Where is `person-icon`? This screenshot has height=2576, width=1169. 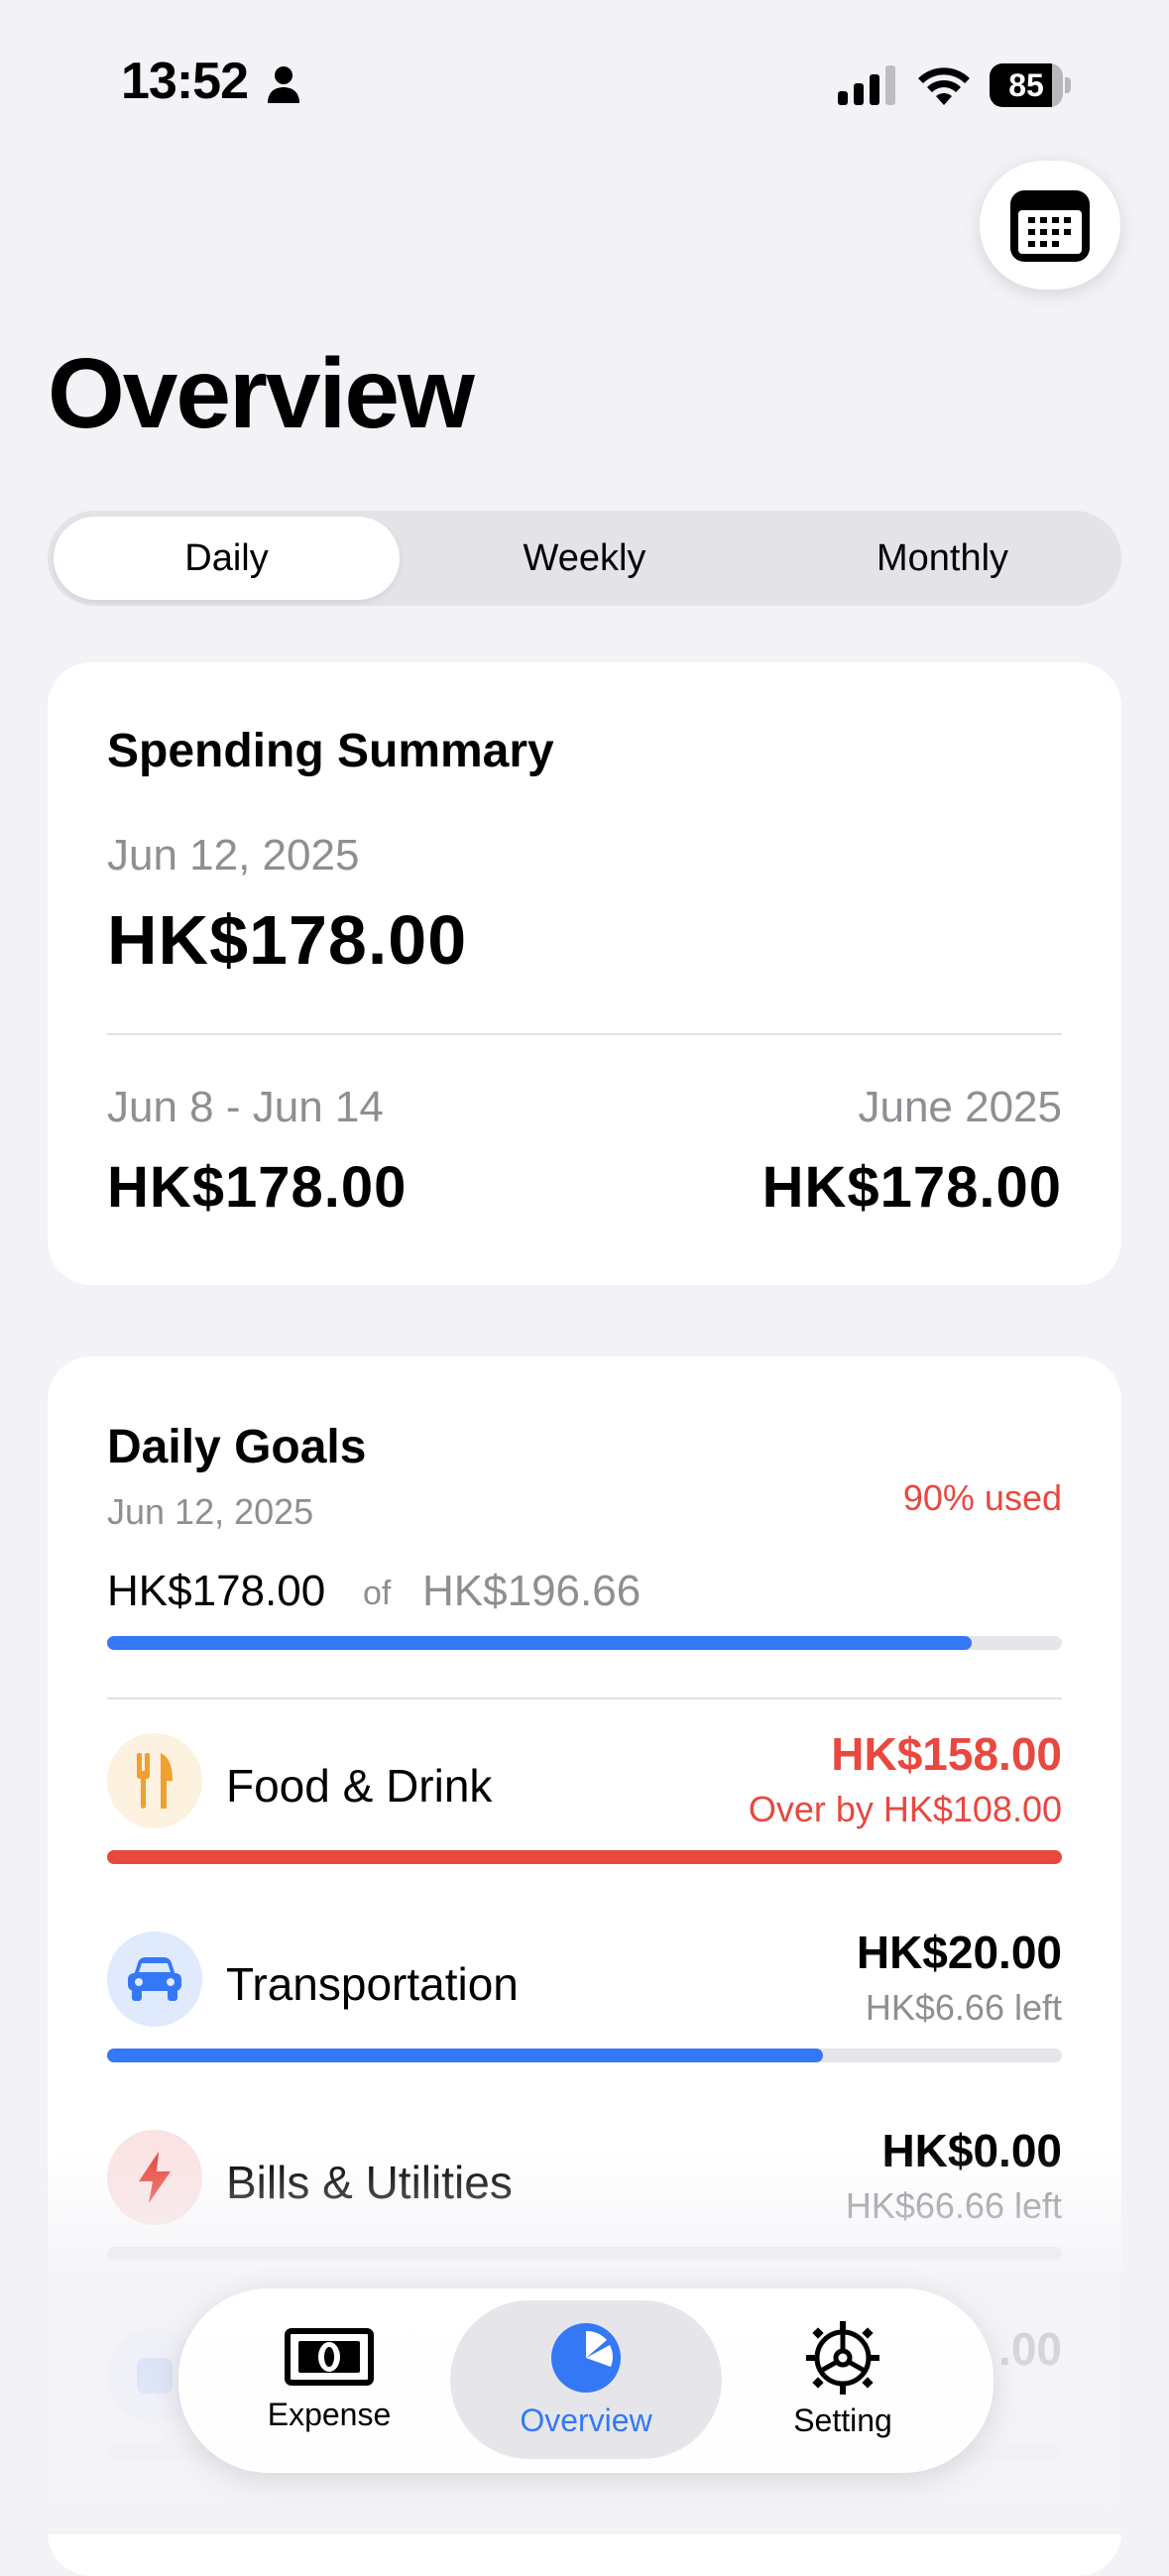 person-icon is located at coordinates (283, 84).